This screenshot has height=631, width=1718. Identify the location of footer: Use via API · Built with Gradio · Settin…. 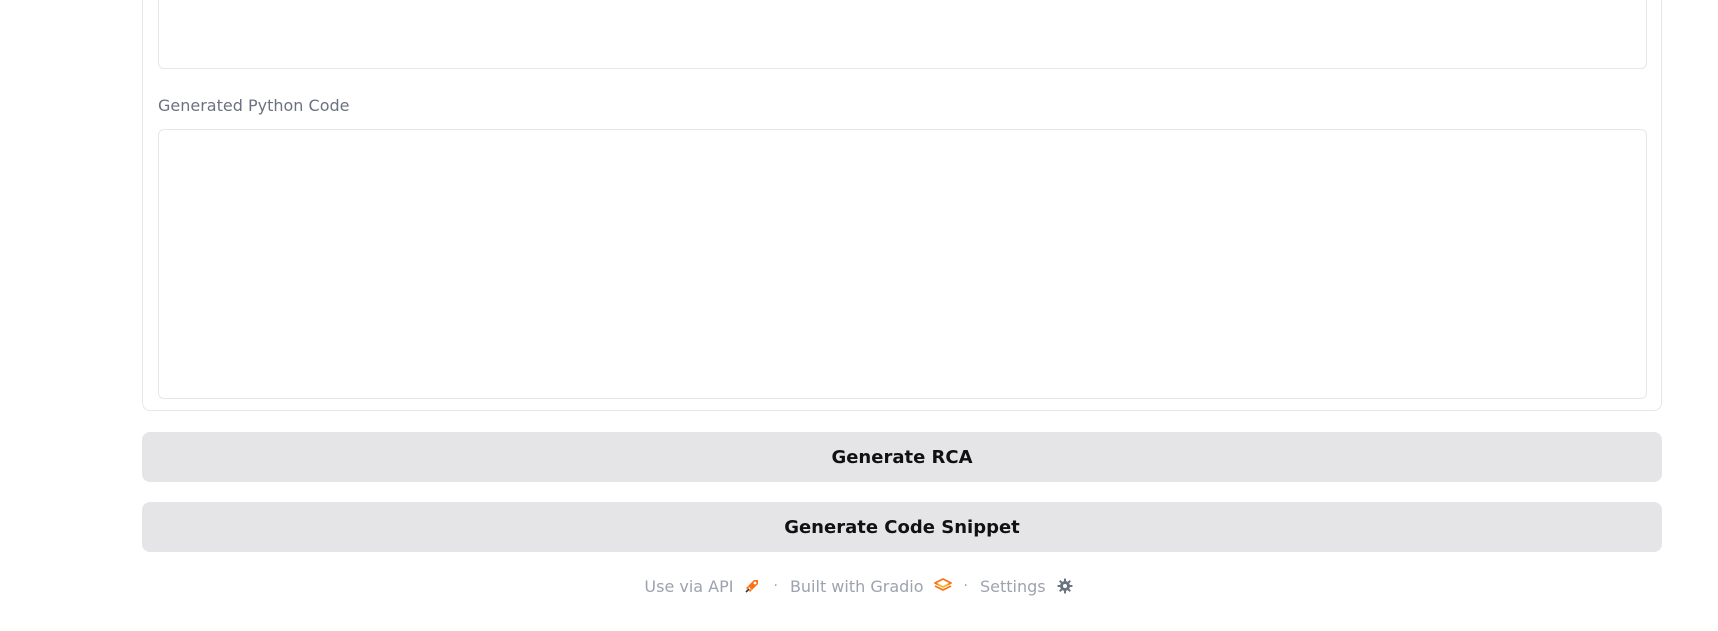
(859, 586).